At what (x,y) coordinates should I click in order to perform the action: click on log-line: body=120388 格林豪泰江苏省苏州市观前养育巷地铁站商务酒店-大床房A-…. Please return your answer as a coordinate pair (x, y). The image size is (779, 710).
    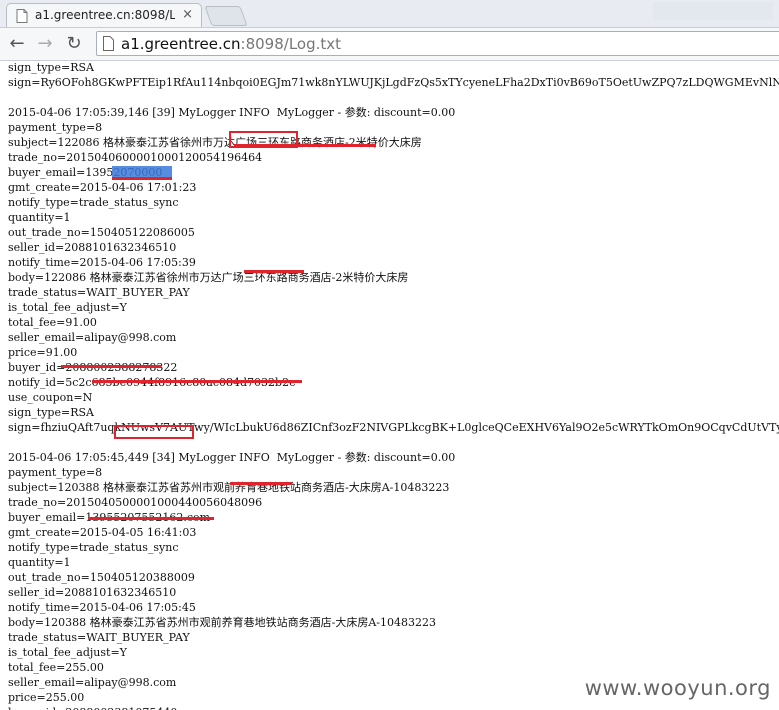
    Looking at the image, I should click on (222, 622).